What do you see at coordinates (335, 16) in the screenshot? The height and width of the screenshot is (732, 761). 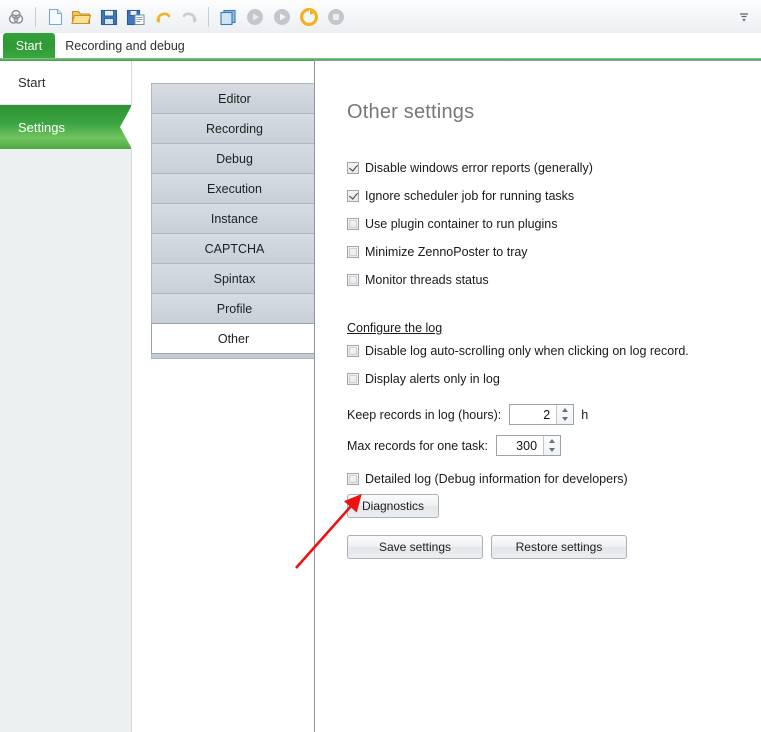 I see `stop-icon` at bounding box center [335, 16].